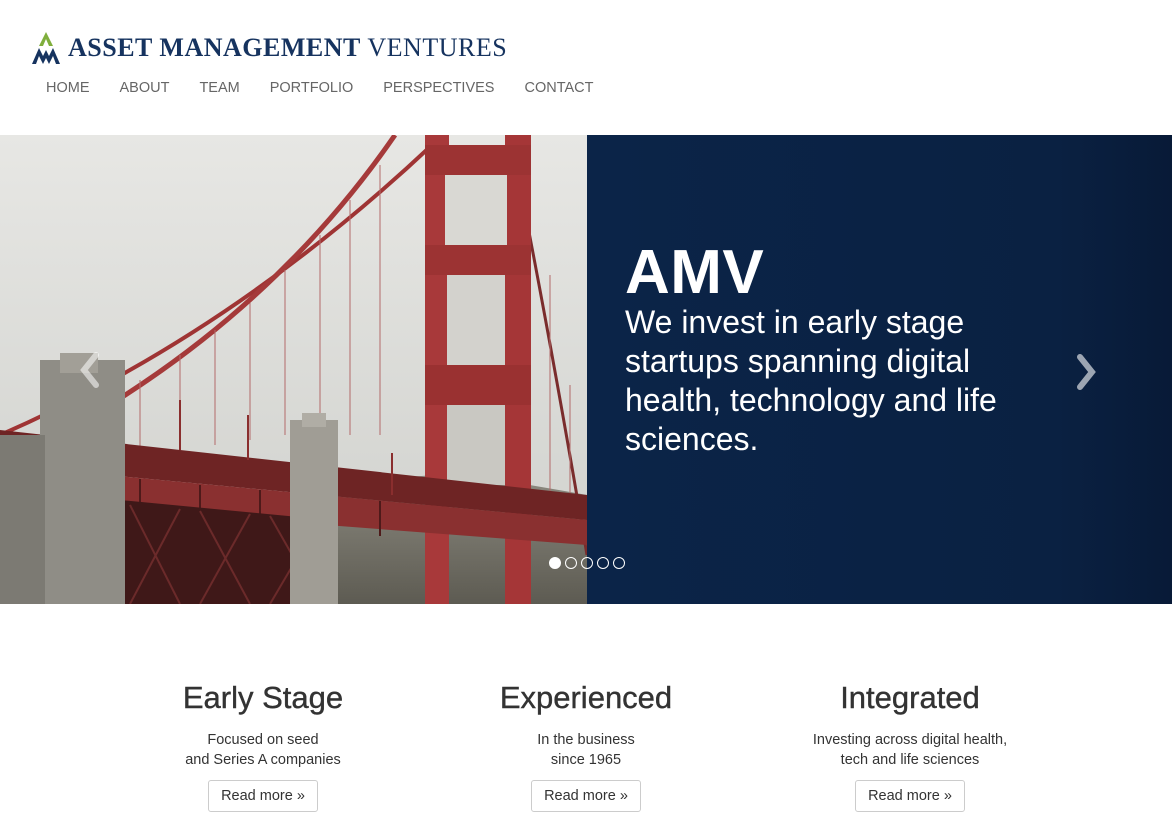 This screenshot has width=1172, height=830. I want to click on feature-line-2: tech and life sciences, so click(910, 760).